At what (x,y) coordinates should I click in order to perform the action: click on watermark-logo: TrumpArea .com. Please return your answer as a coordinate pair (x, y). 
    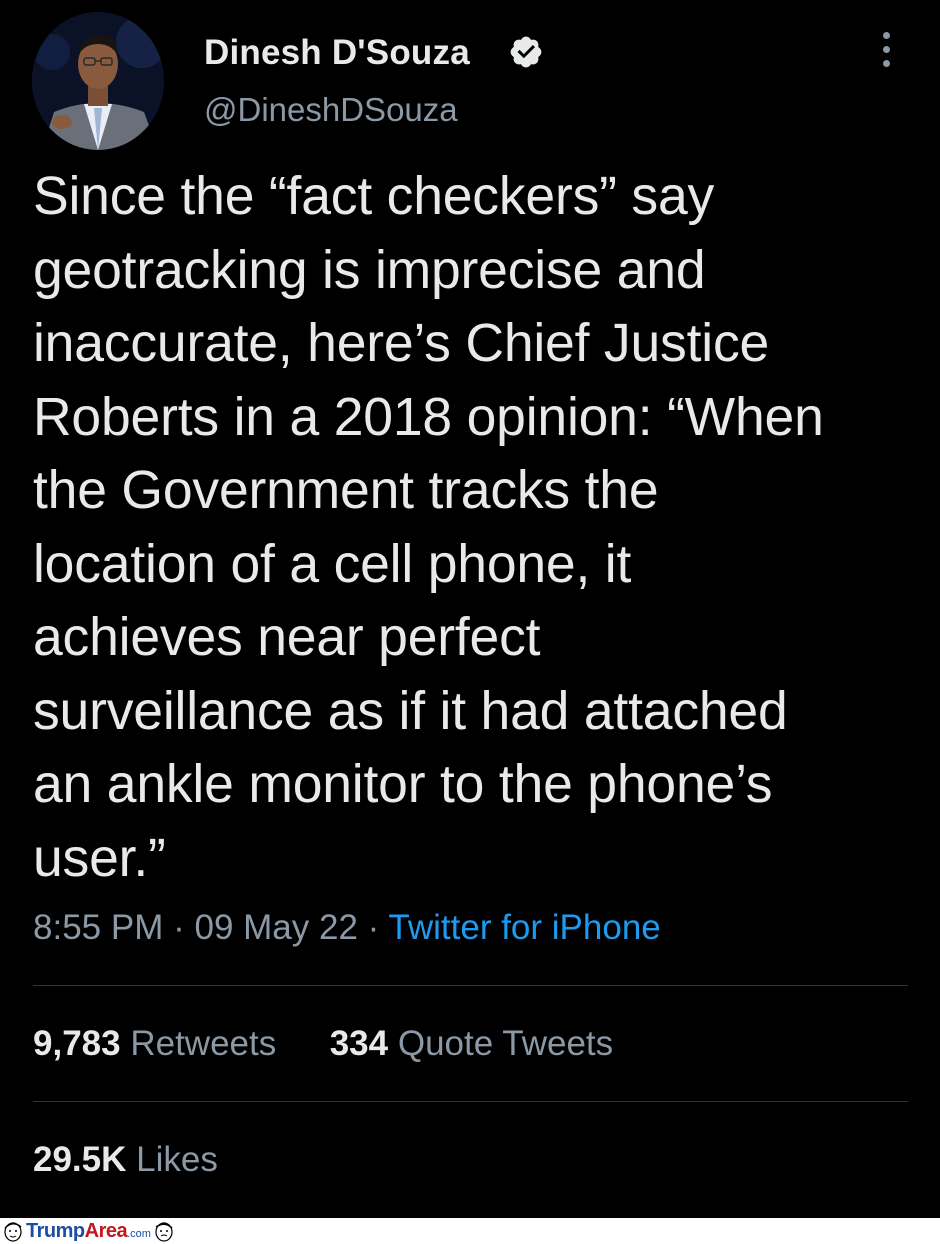
    Looking at the image, I should click on (88, 1231).